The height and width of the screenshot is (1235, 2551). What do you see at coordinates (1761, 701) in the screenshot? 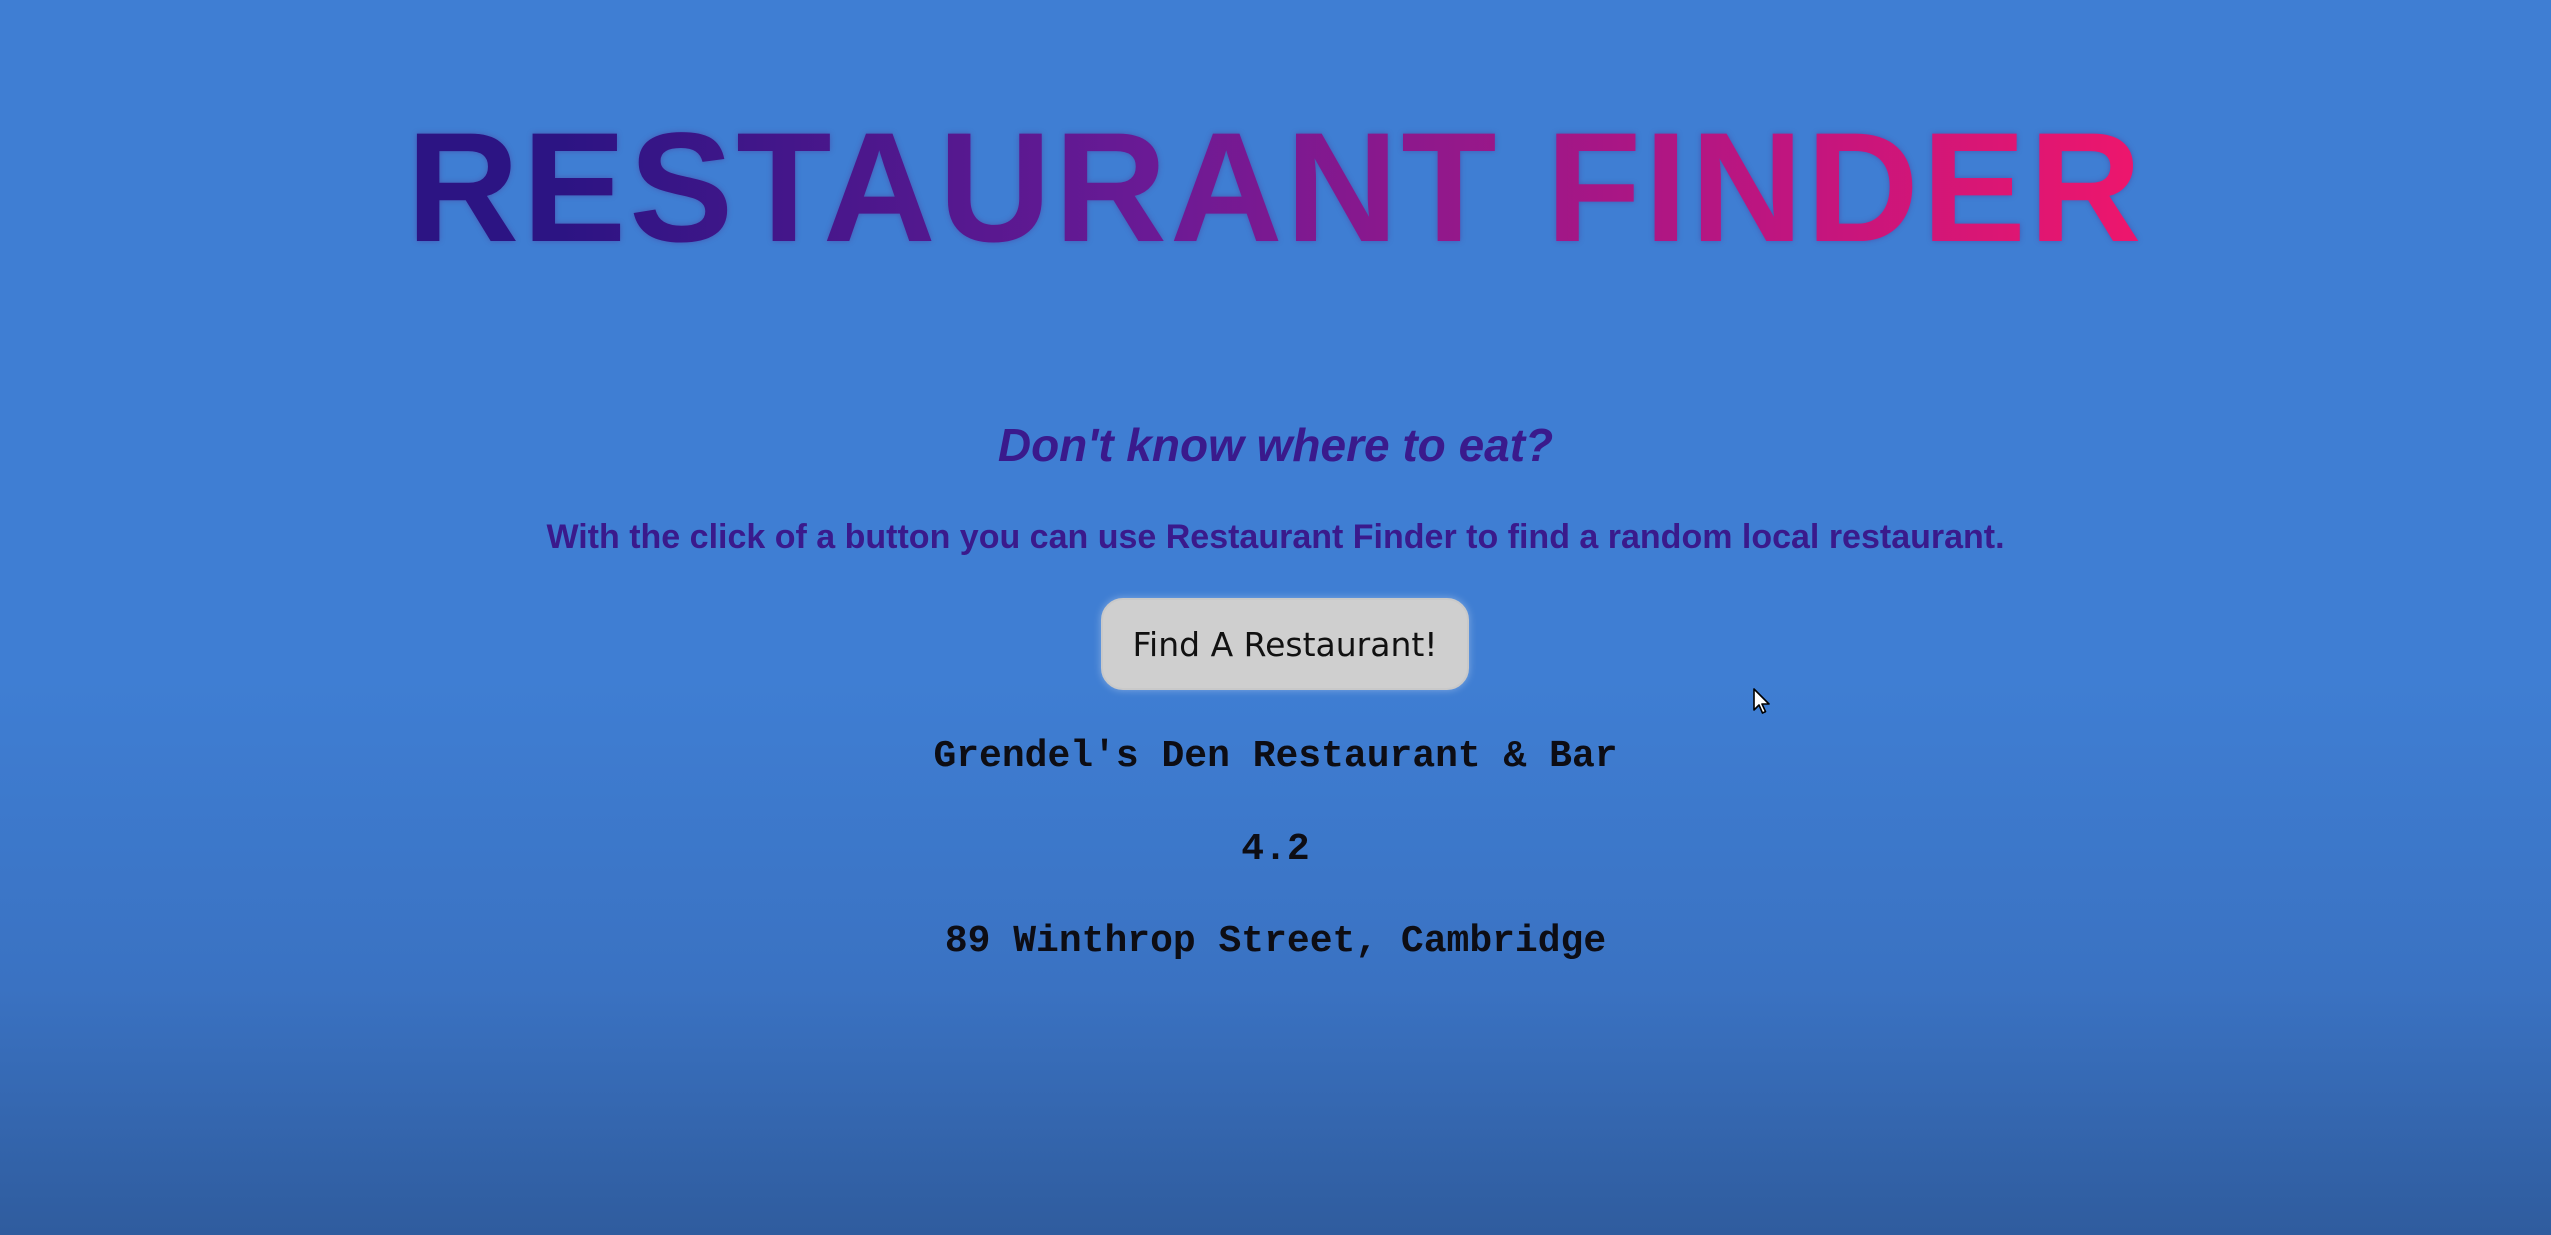
I see `mouse-pointer-icon` at bounding box center [1761, 701].